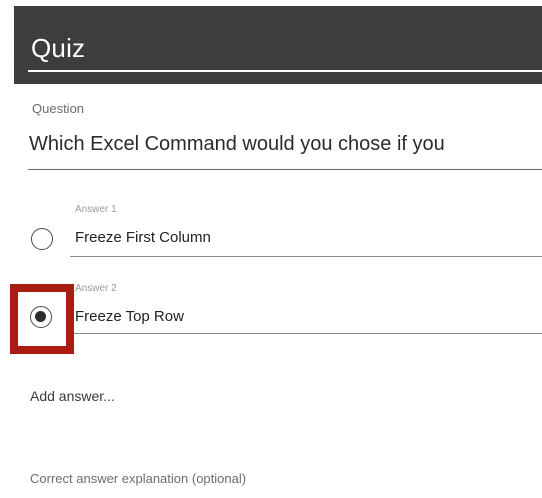 The image size is (542, 498). Describe the element at coordinates (306, 256) in the screenshot. I see `answer-1-underline` at that location.